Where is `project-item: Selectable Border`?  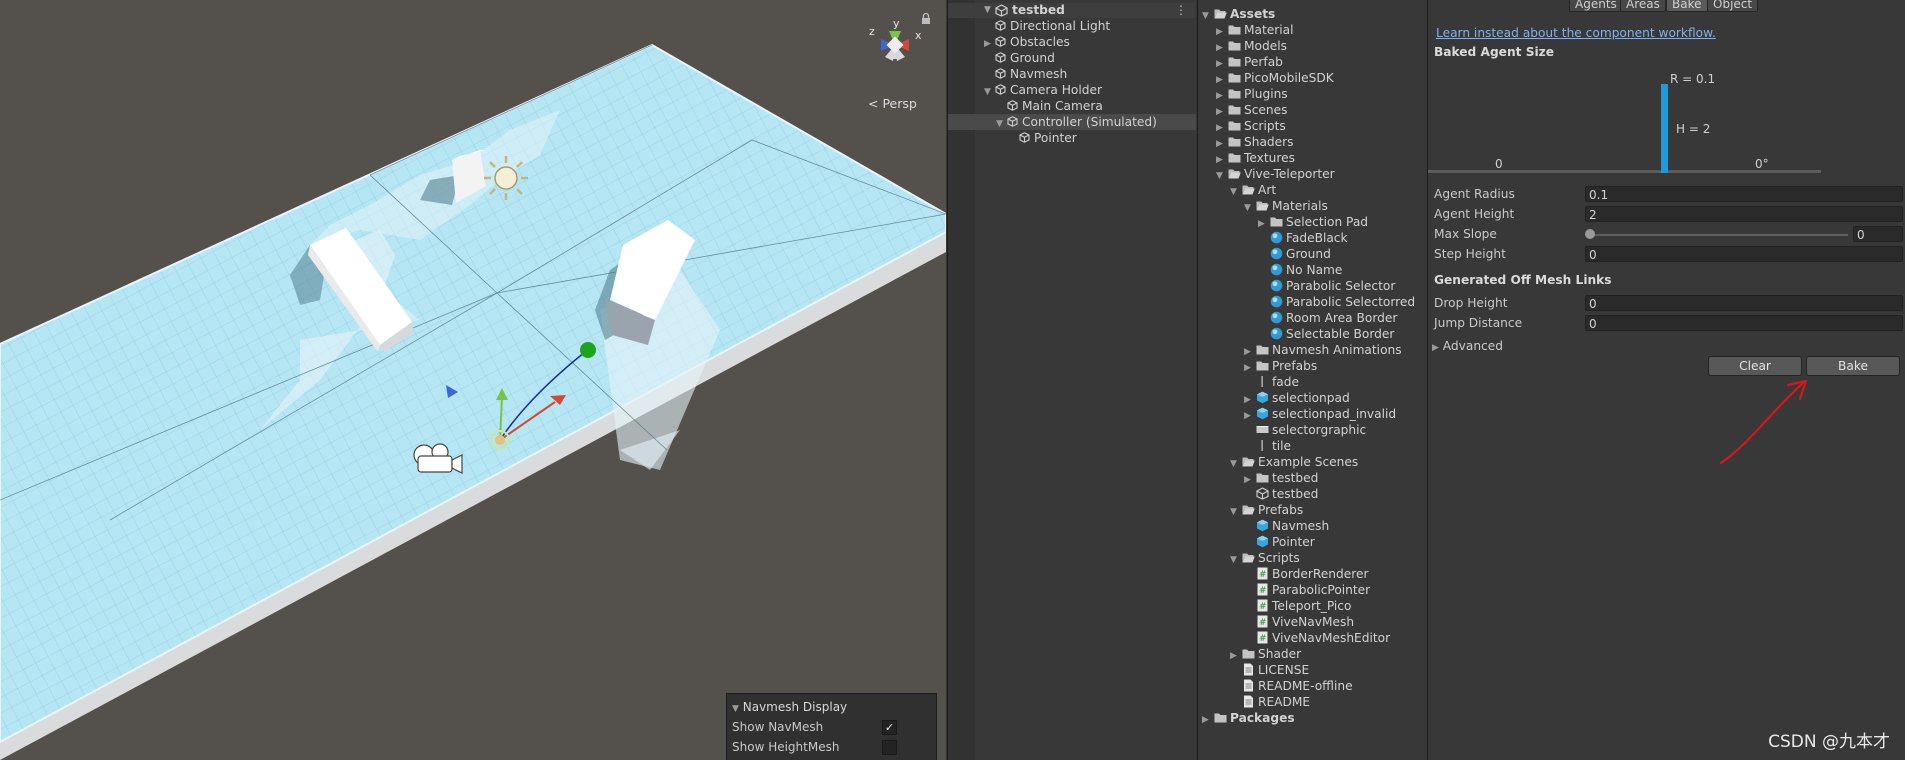 project-item: Selectable Border is located at coordinates (1326, 334).